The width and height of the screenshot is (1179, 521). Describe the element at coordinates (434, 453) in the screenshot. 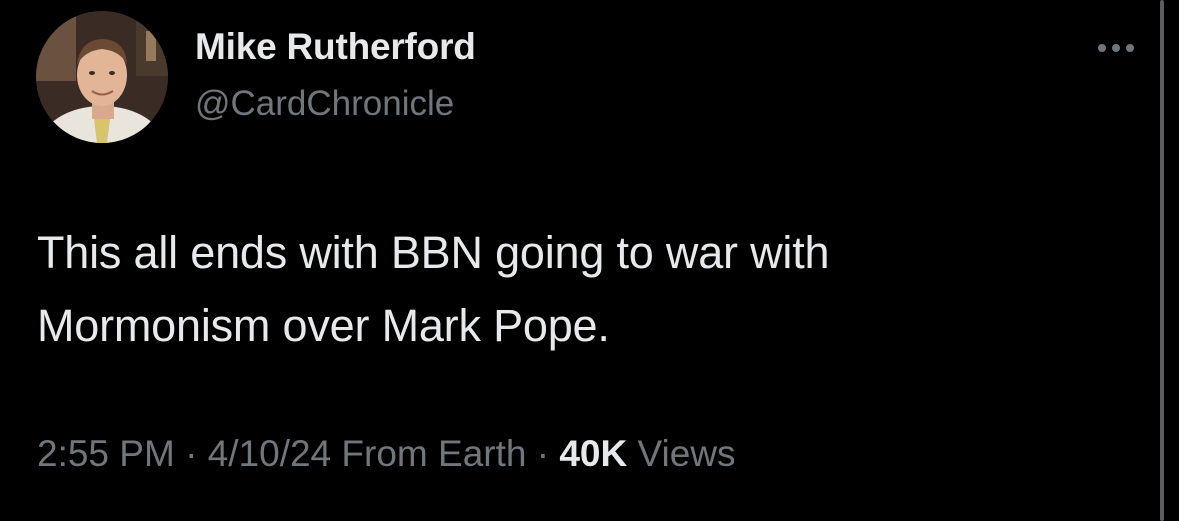

I see `tweet-source: From Earth` at that location.